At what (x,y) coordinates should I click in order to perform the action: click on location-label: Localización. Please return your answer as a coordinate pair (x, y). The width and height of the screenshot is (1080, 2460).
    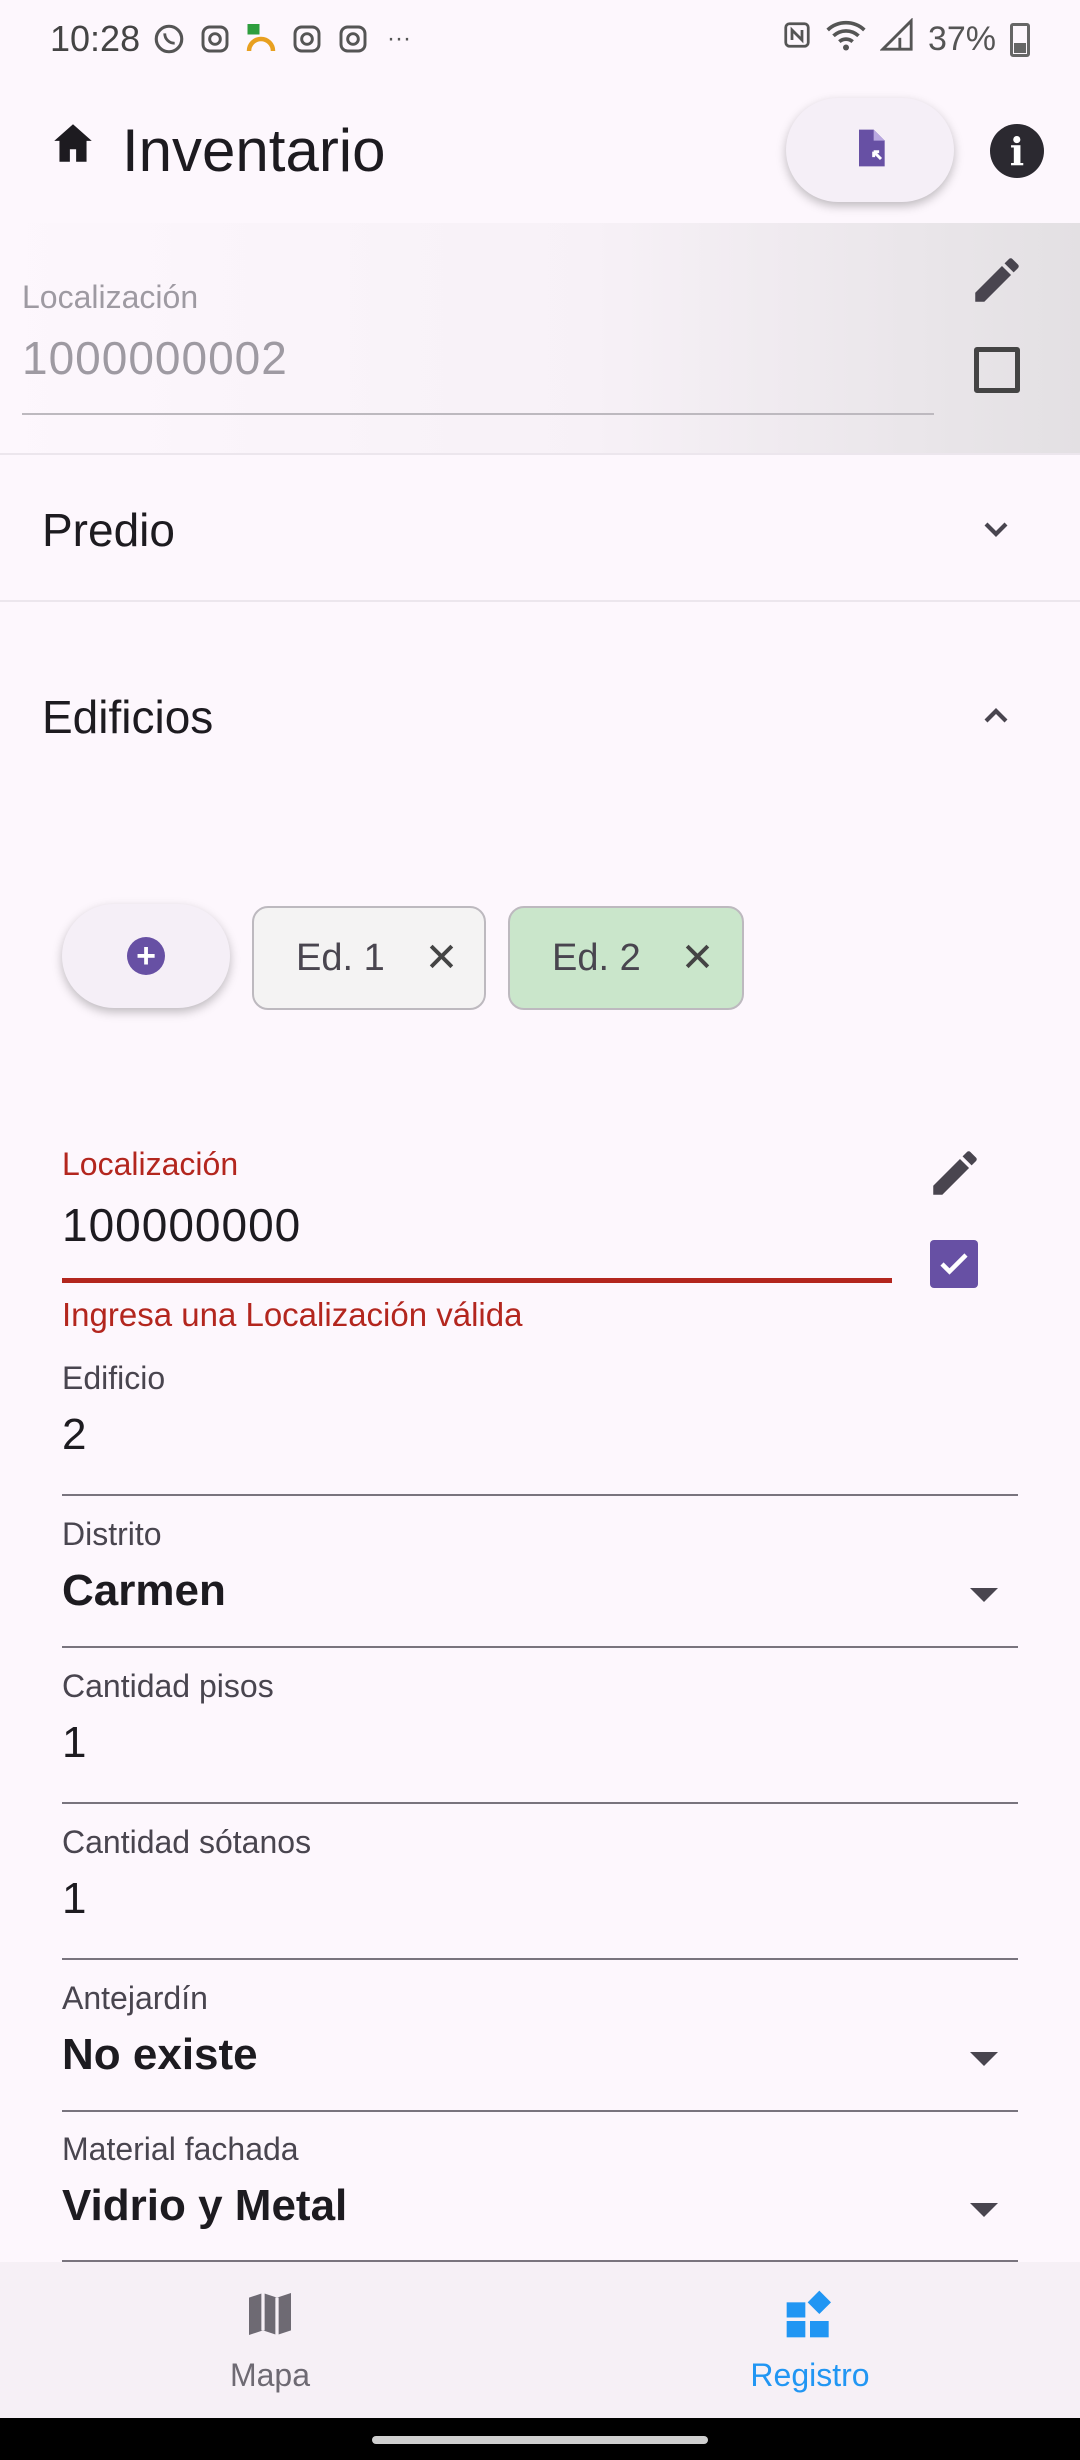
    Looking at the image, I should click on (110, 297).